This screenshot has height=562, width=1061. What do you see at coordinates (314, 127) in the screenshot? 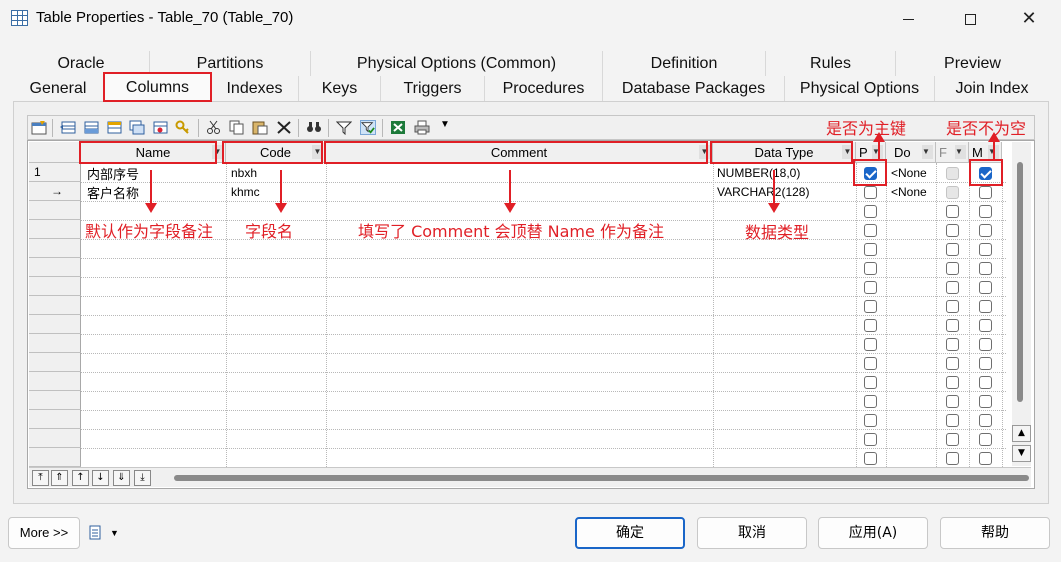
I see `find-icon` at bounding box center [314, 127].